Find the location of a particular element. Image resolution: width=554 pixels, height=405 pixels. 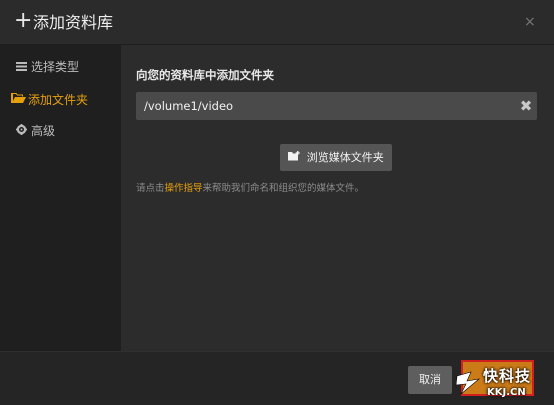

browse-media-folder-button: 浏览媒体文件夹 is located at coordinates (336, 157).